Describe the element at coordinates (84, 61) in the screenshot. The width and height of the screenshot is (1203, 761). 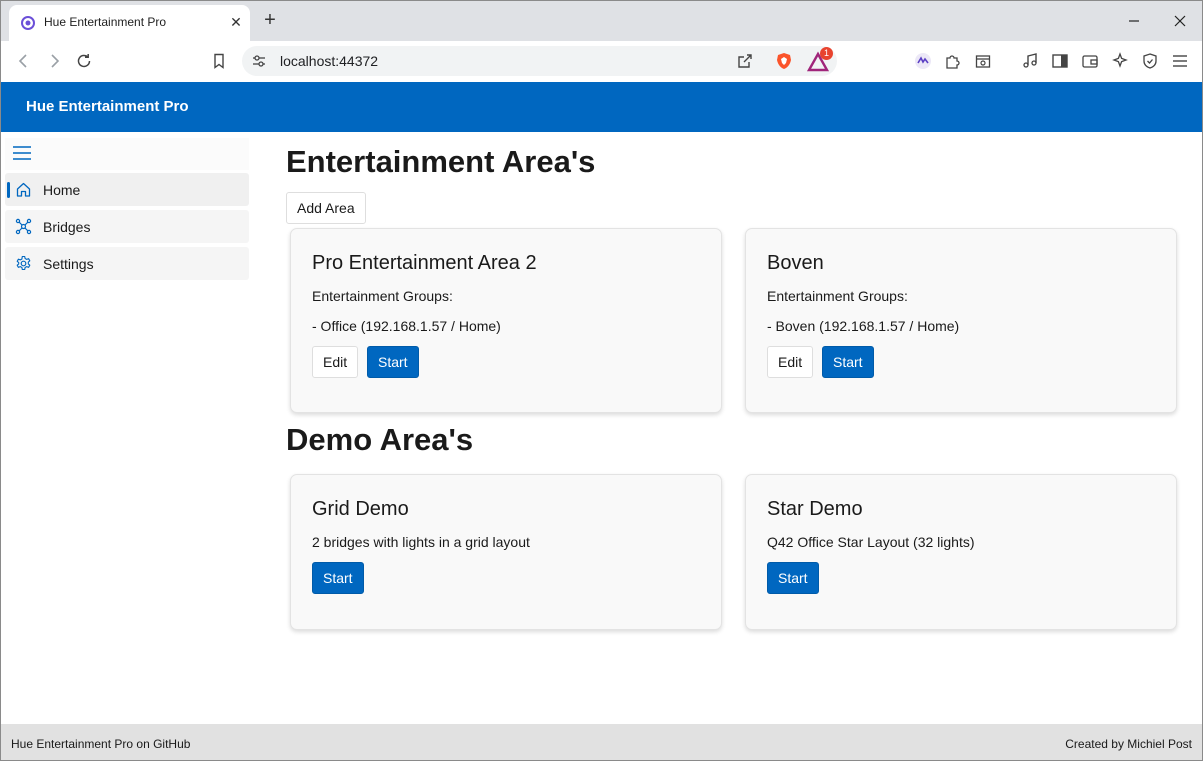
I see `reload-icon` at that location.